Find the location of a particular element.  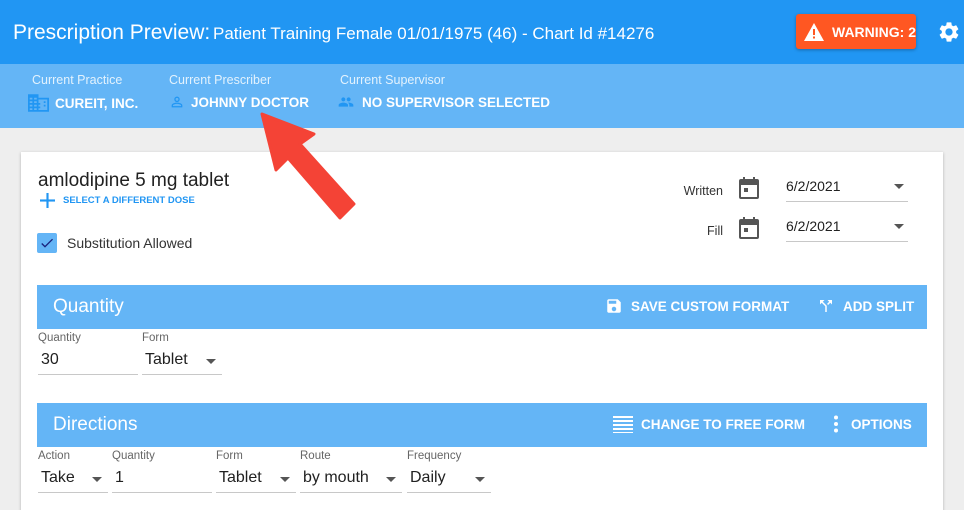

supervisor-label: Current Supervisor is located at coordinates (392, 80).